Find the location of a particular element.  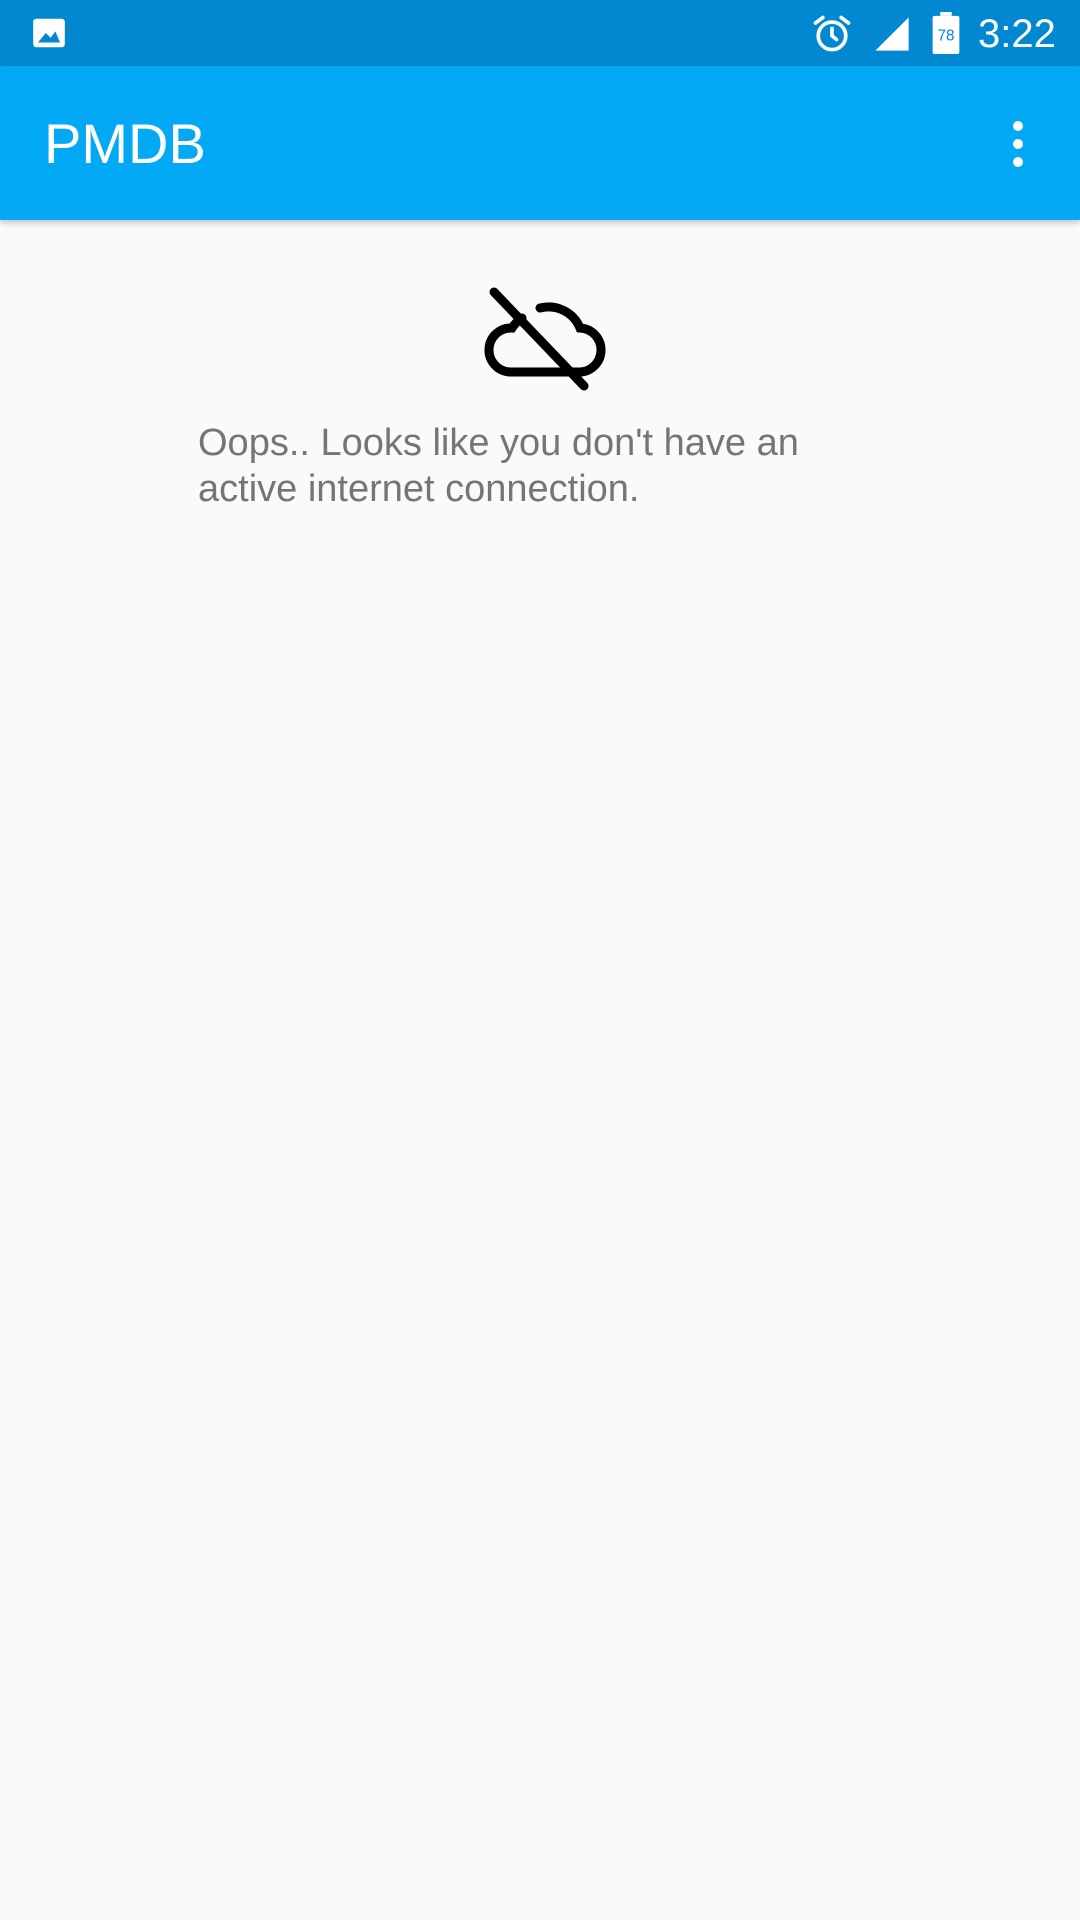

status-bar: 78 3:22 is located at coordinates (540, 33).